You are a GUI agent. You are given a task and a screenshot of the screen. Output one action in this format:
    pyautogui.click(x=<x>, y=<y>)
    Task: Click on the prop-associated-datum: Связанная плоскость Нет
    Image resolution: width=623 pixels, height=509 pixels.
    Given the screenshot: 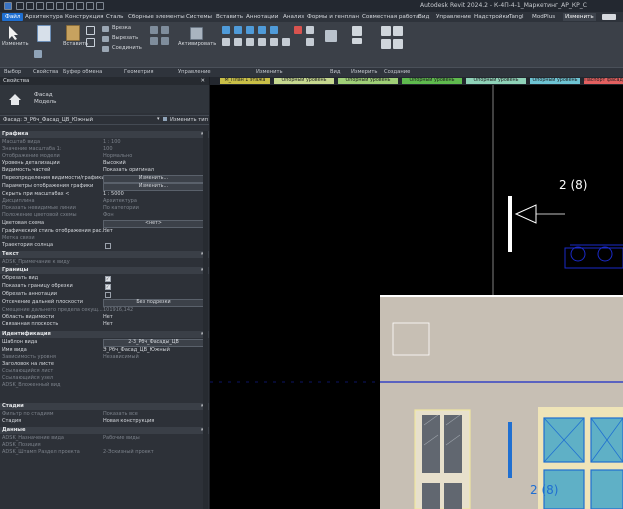 What is the action you would take?
    pyautogui.click(x=104, y=324)
    